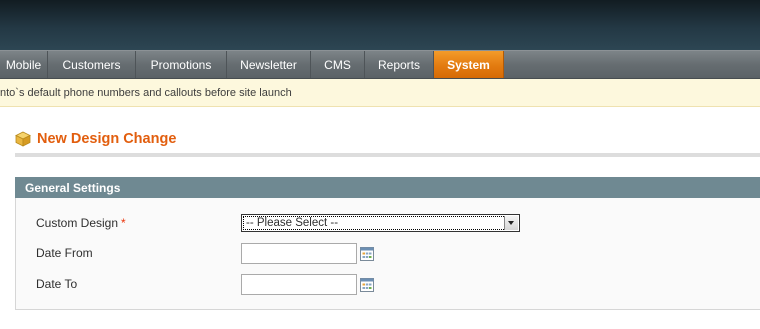 This screenshot has height=329, width=760. What do you see at coordinates (73, 187) in the screenshot?
I see `fieldset-title: General Settings` at bounding box center [73, 187].